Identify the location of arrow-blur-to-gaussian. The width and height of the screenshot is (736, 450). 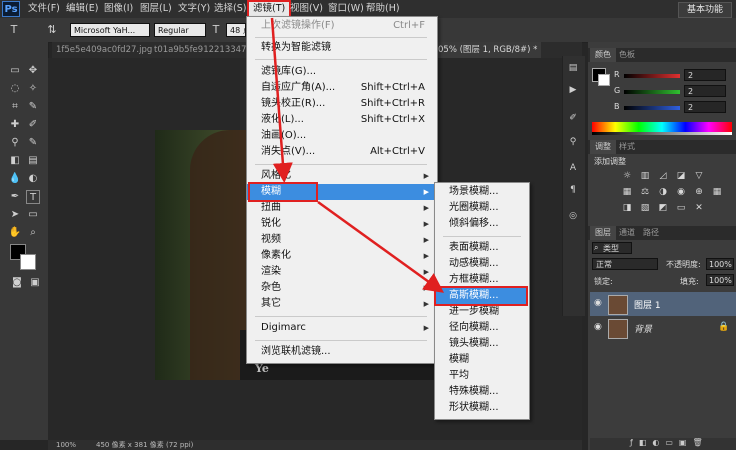
(381, 246).